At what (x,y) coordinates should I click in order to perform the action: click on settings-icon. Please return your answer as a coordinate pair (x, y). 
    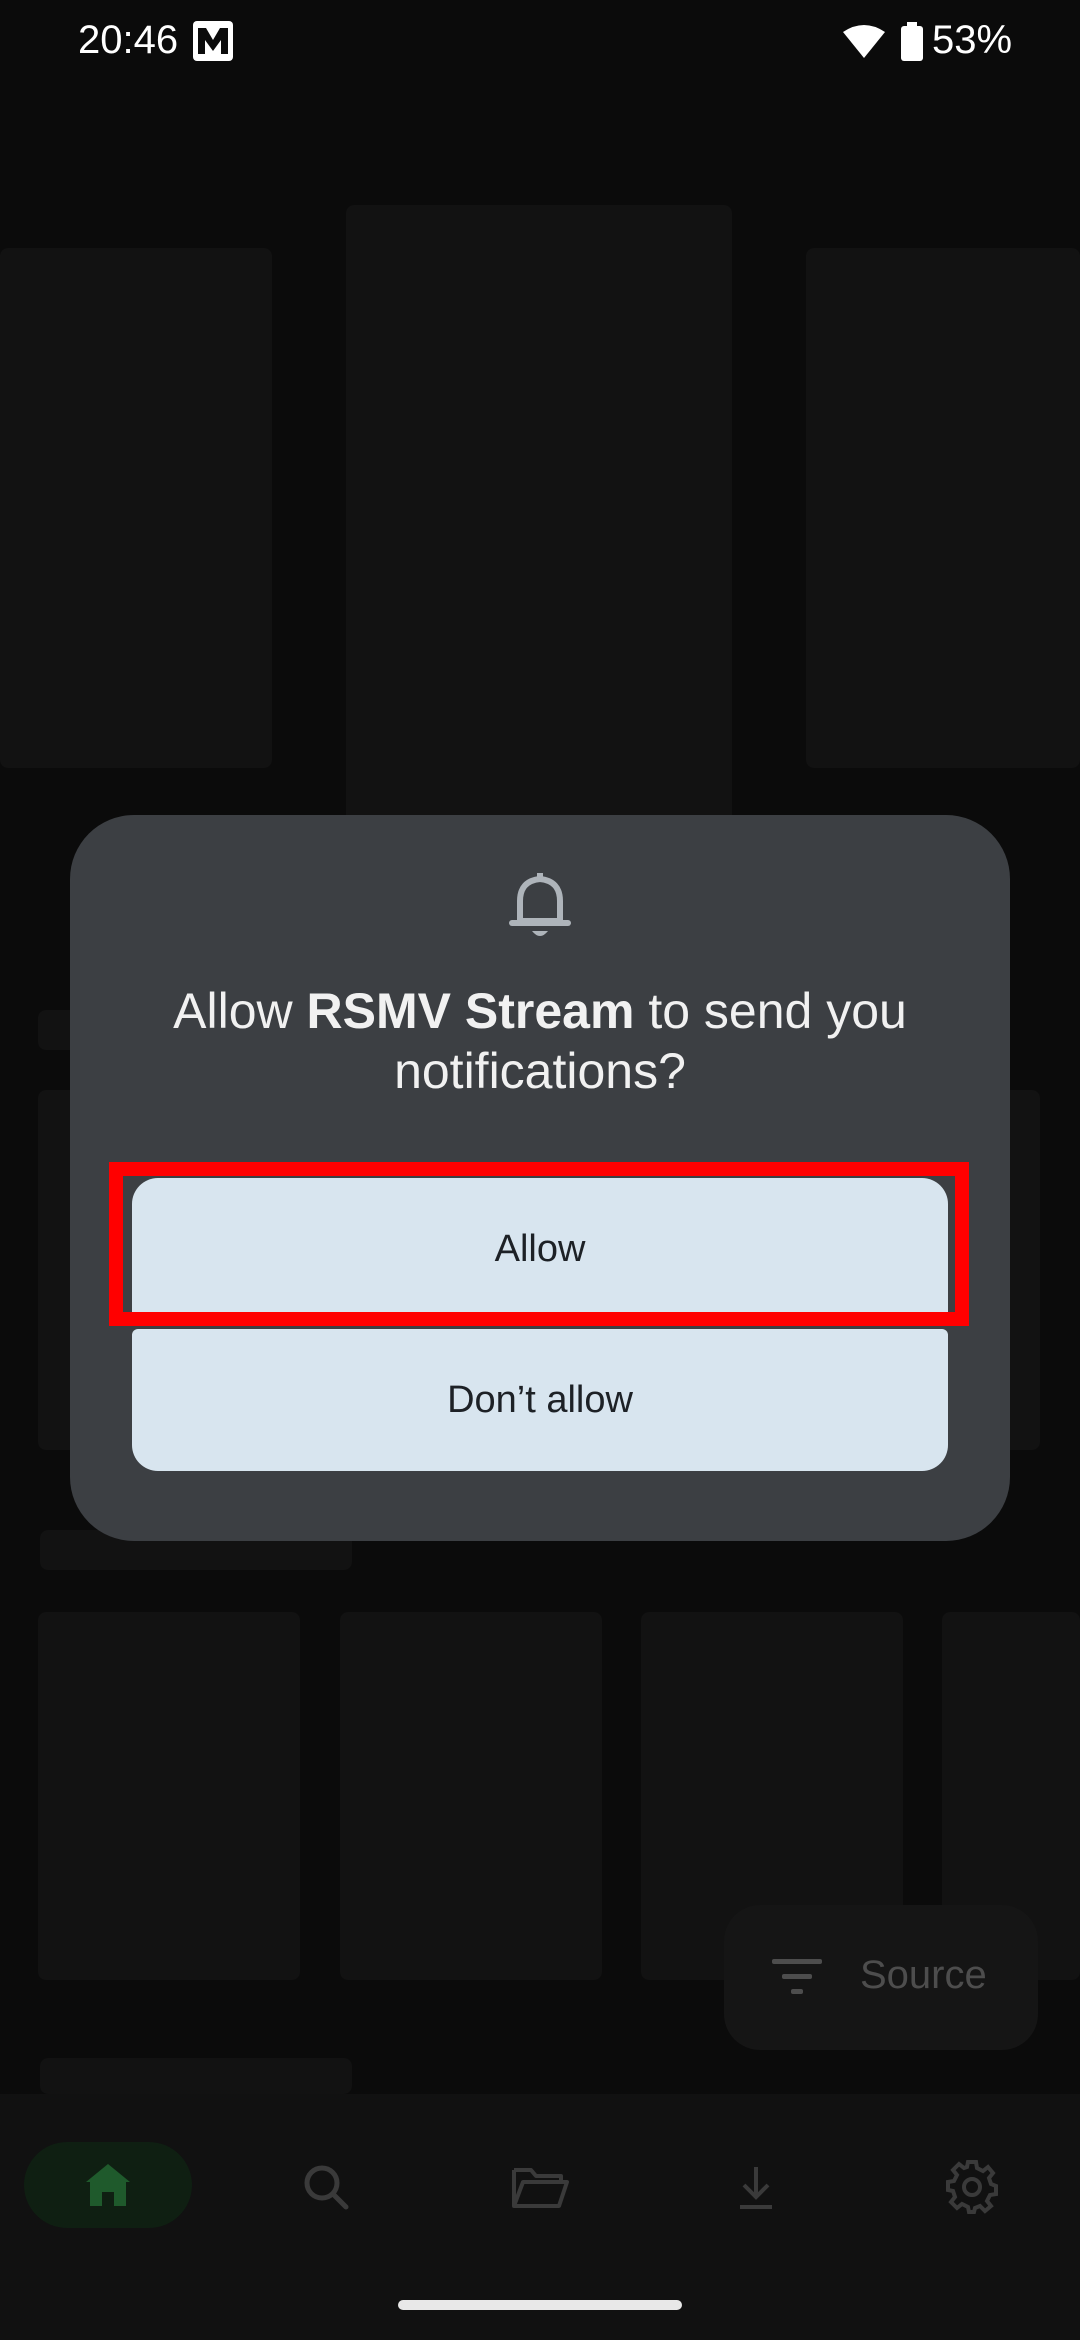
    Looking at the image, I should click on (972, 2187).